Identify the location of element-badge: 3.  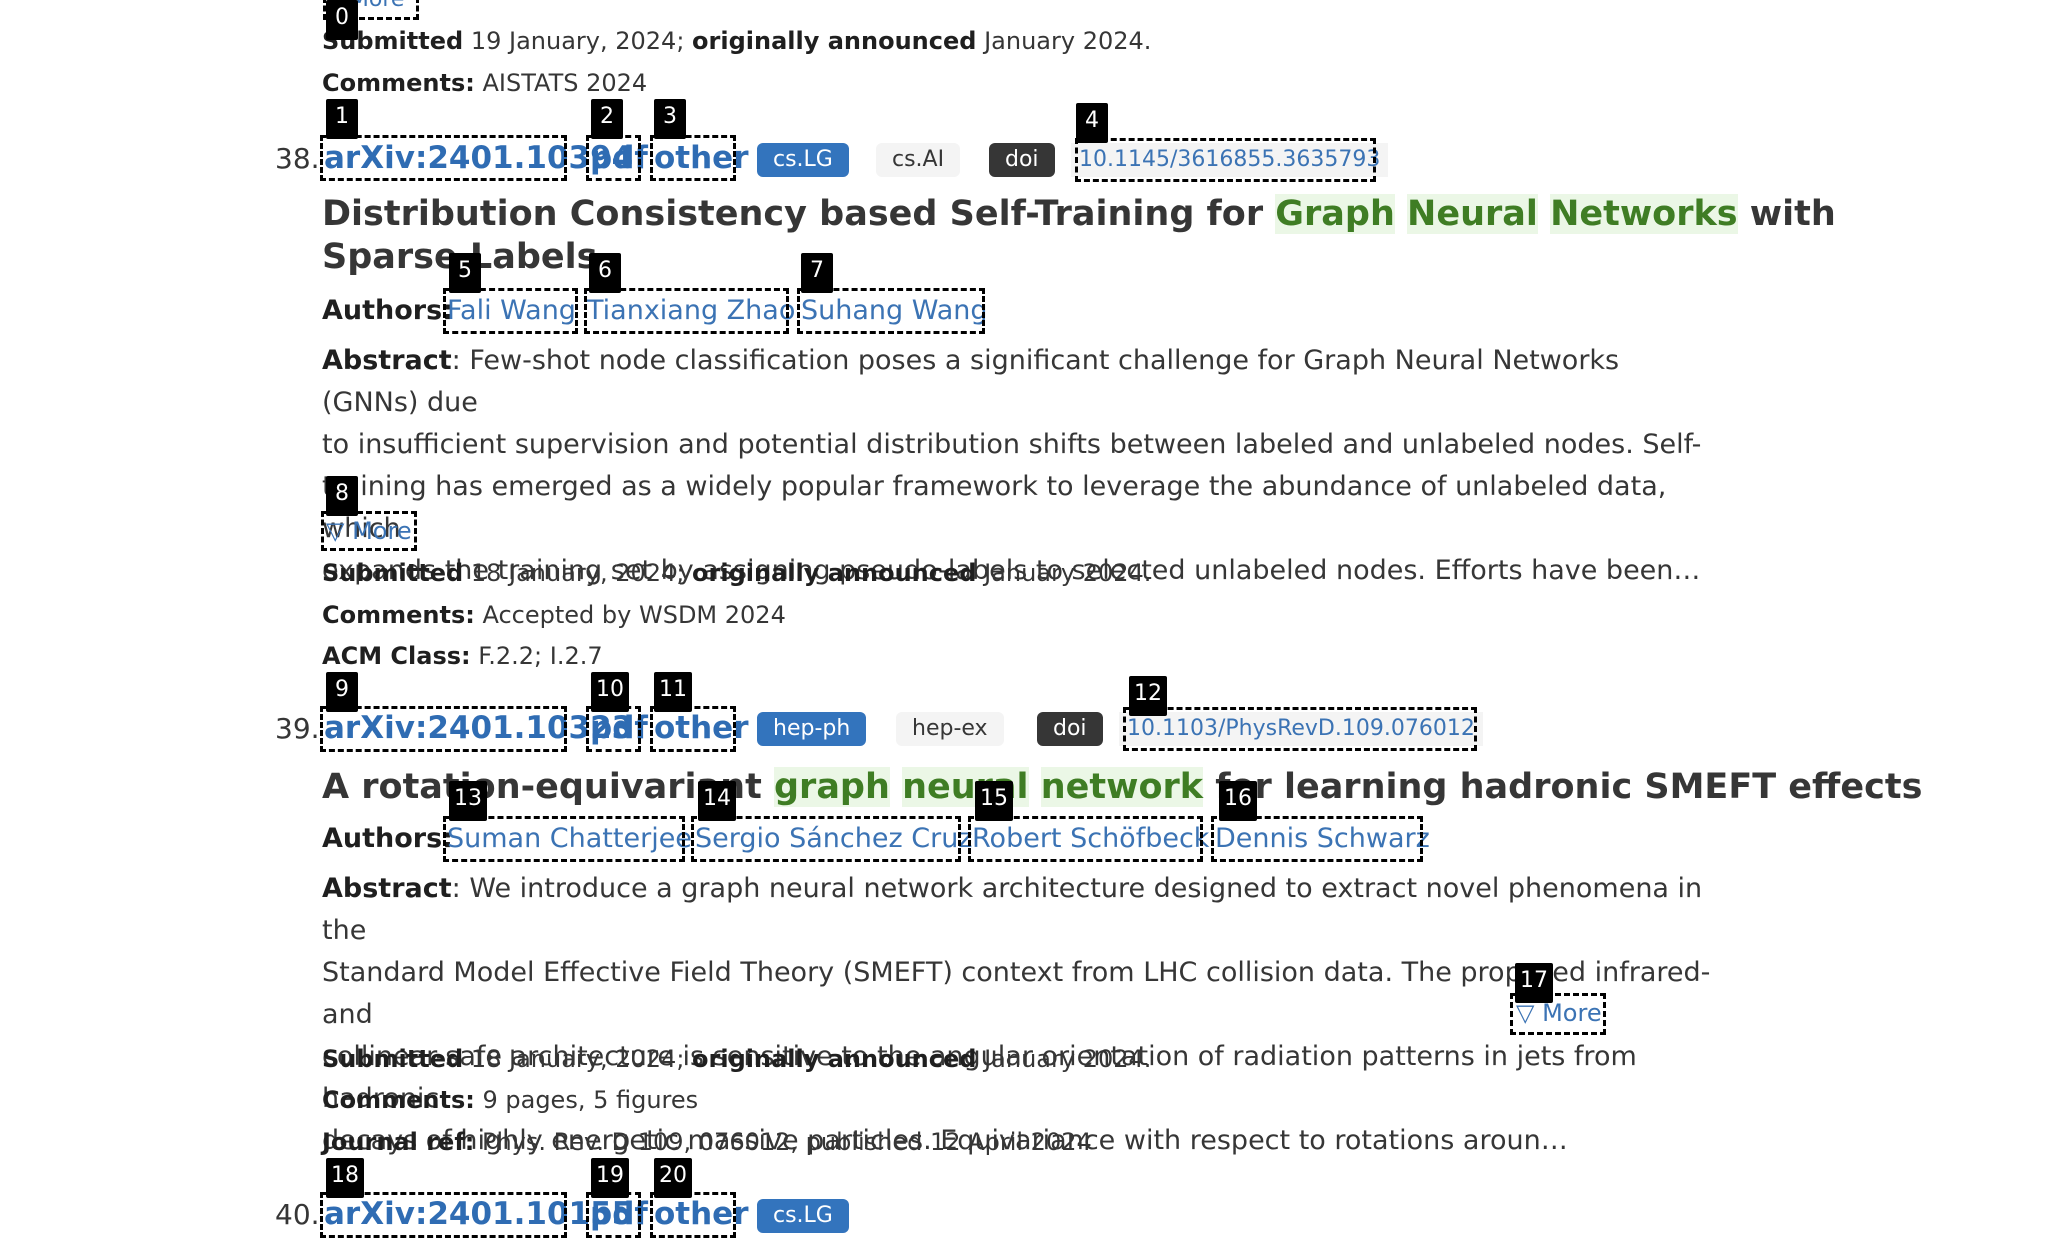
(670, 119).